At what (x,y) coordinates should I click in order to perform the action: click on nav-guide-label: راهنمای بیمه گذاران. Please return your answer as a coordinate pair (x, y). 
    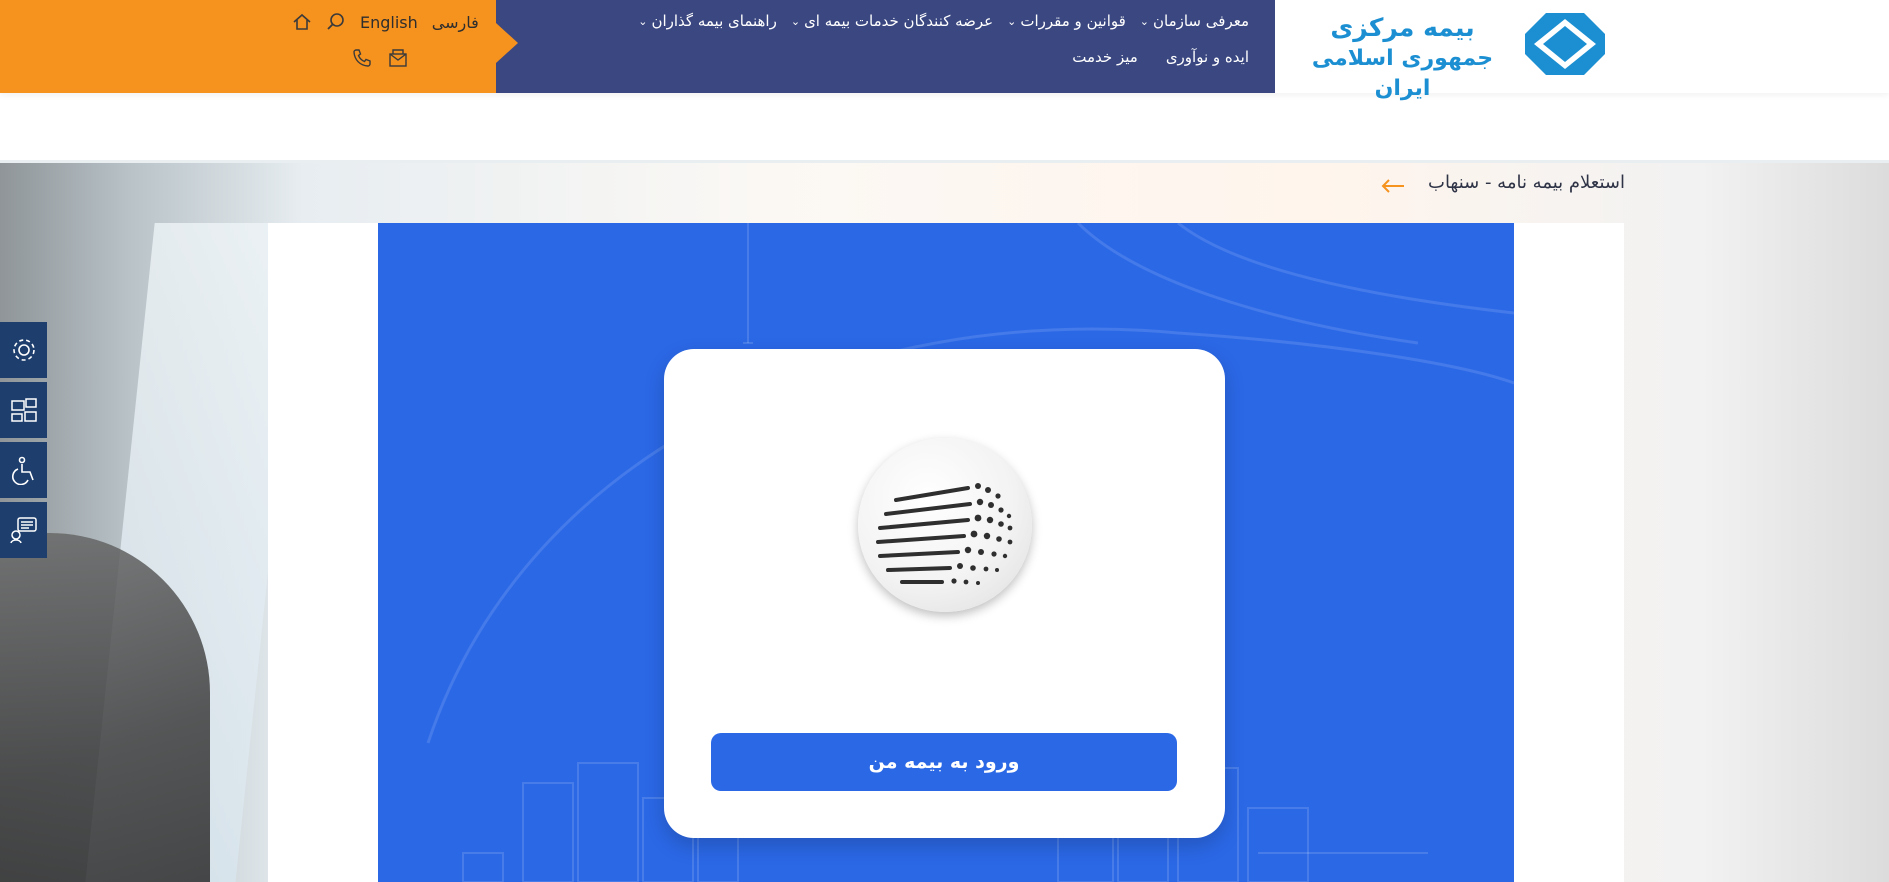
    Looking at the image, I should click on (714, 21).